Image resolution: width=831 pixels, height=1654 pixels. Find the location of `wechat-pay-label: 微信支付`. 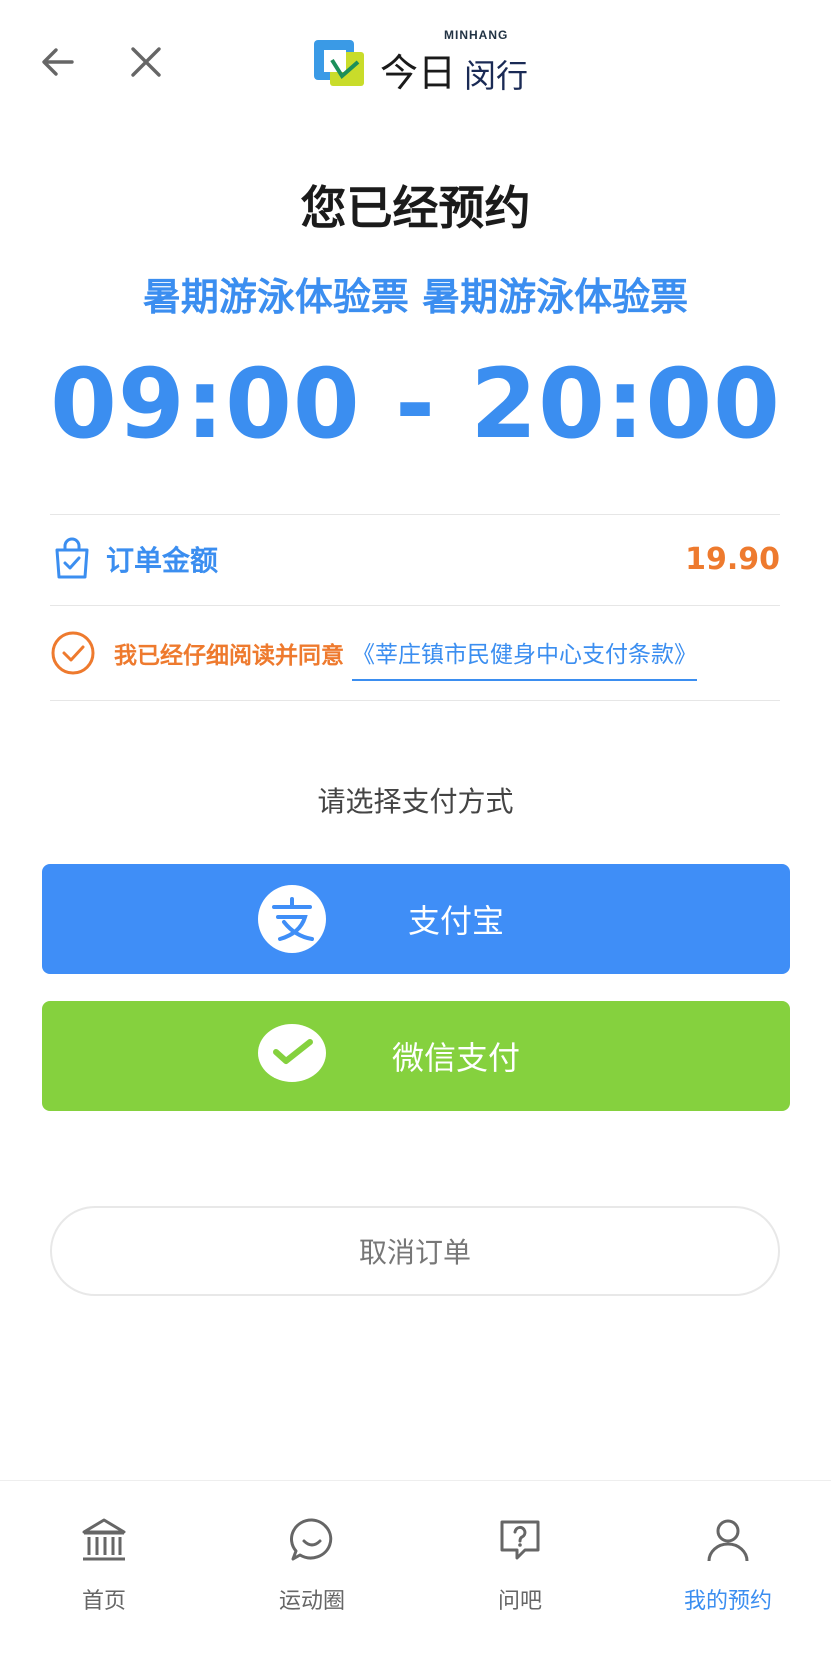

wechat-pay-label: 微信支付 is located at coordinates (455, 1058).